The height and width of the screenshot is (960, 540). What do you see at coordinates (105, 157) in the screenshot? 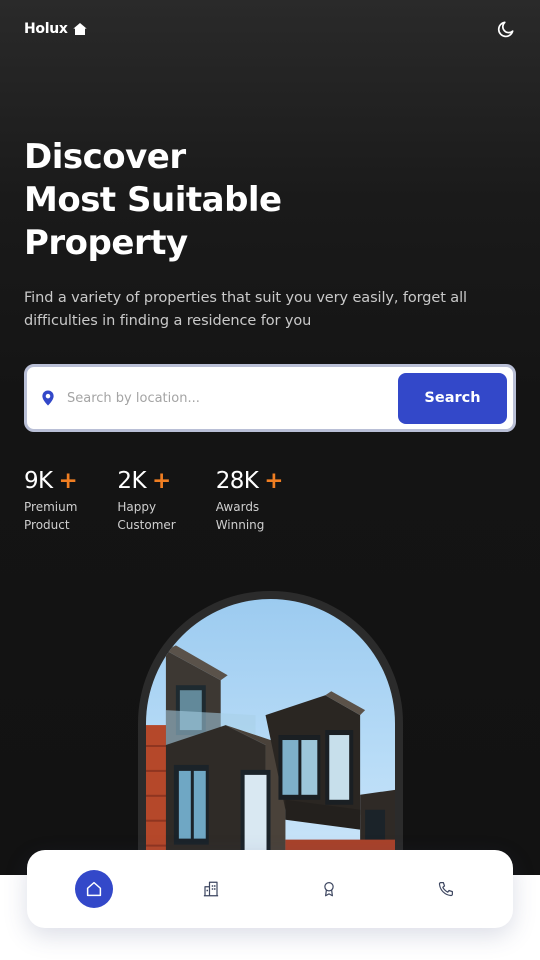
I see `title-line: Discover` at bounding box center [105, 157].